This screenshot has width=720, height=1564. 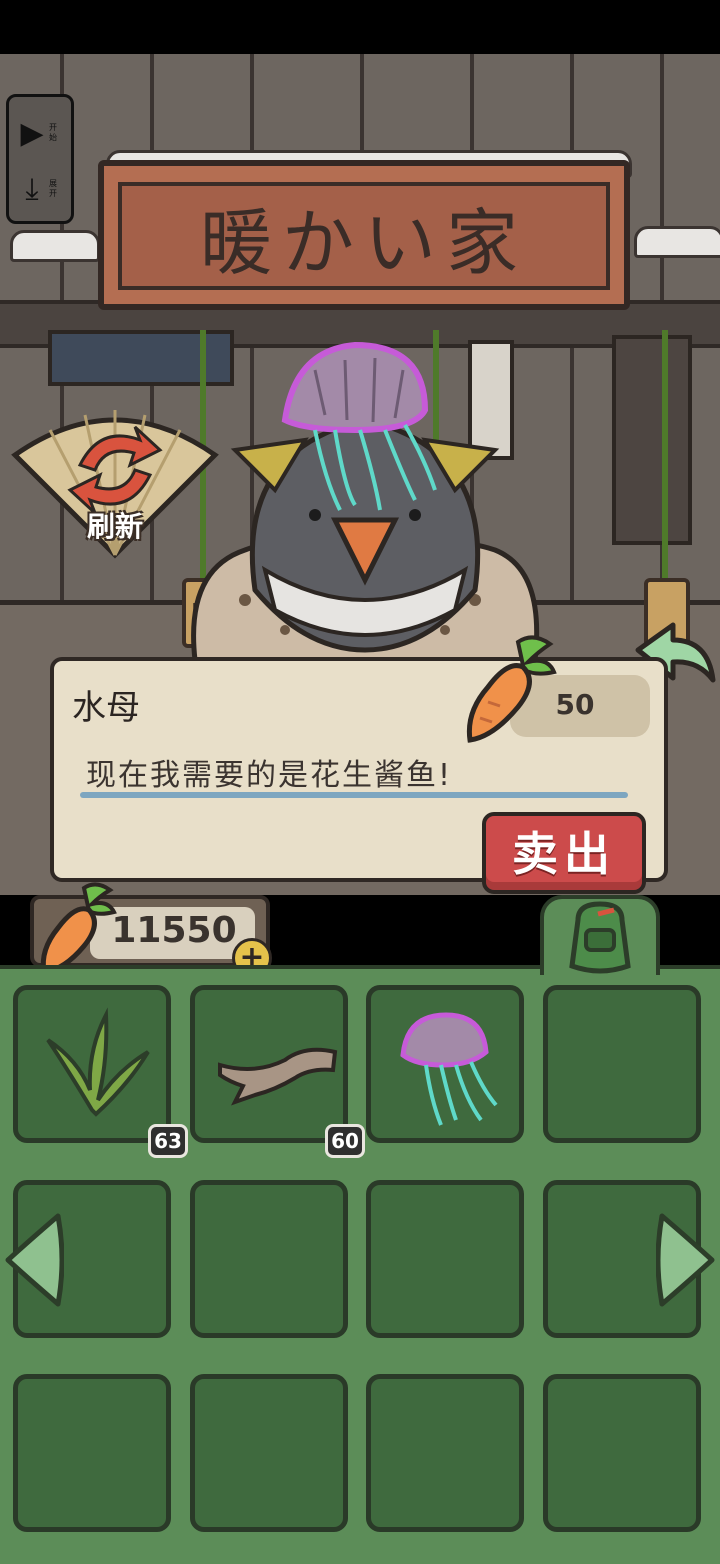 I want to click on inventory-slot-seaweed: 63, so click(x=100, y=1071).